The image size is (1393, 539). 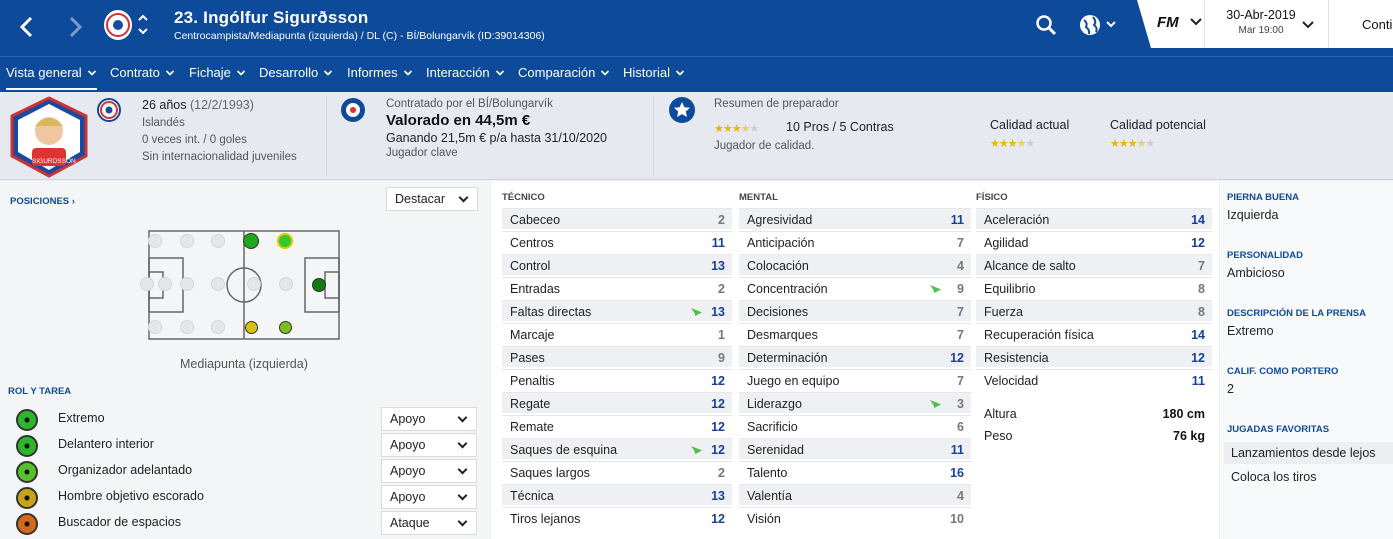 I want to click on photo-name-strip: SIGURDSSON, so click(x=54, y=161).